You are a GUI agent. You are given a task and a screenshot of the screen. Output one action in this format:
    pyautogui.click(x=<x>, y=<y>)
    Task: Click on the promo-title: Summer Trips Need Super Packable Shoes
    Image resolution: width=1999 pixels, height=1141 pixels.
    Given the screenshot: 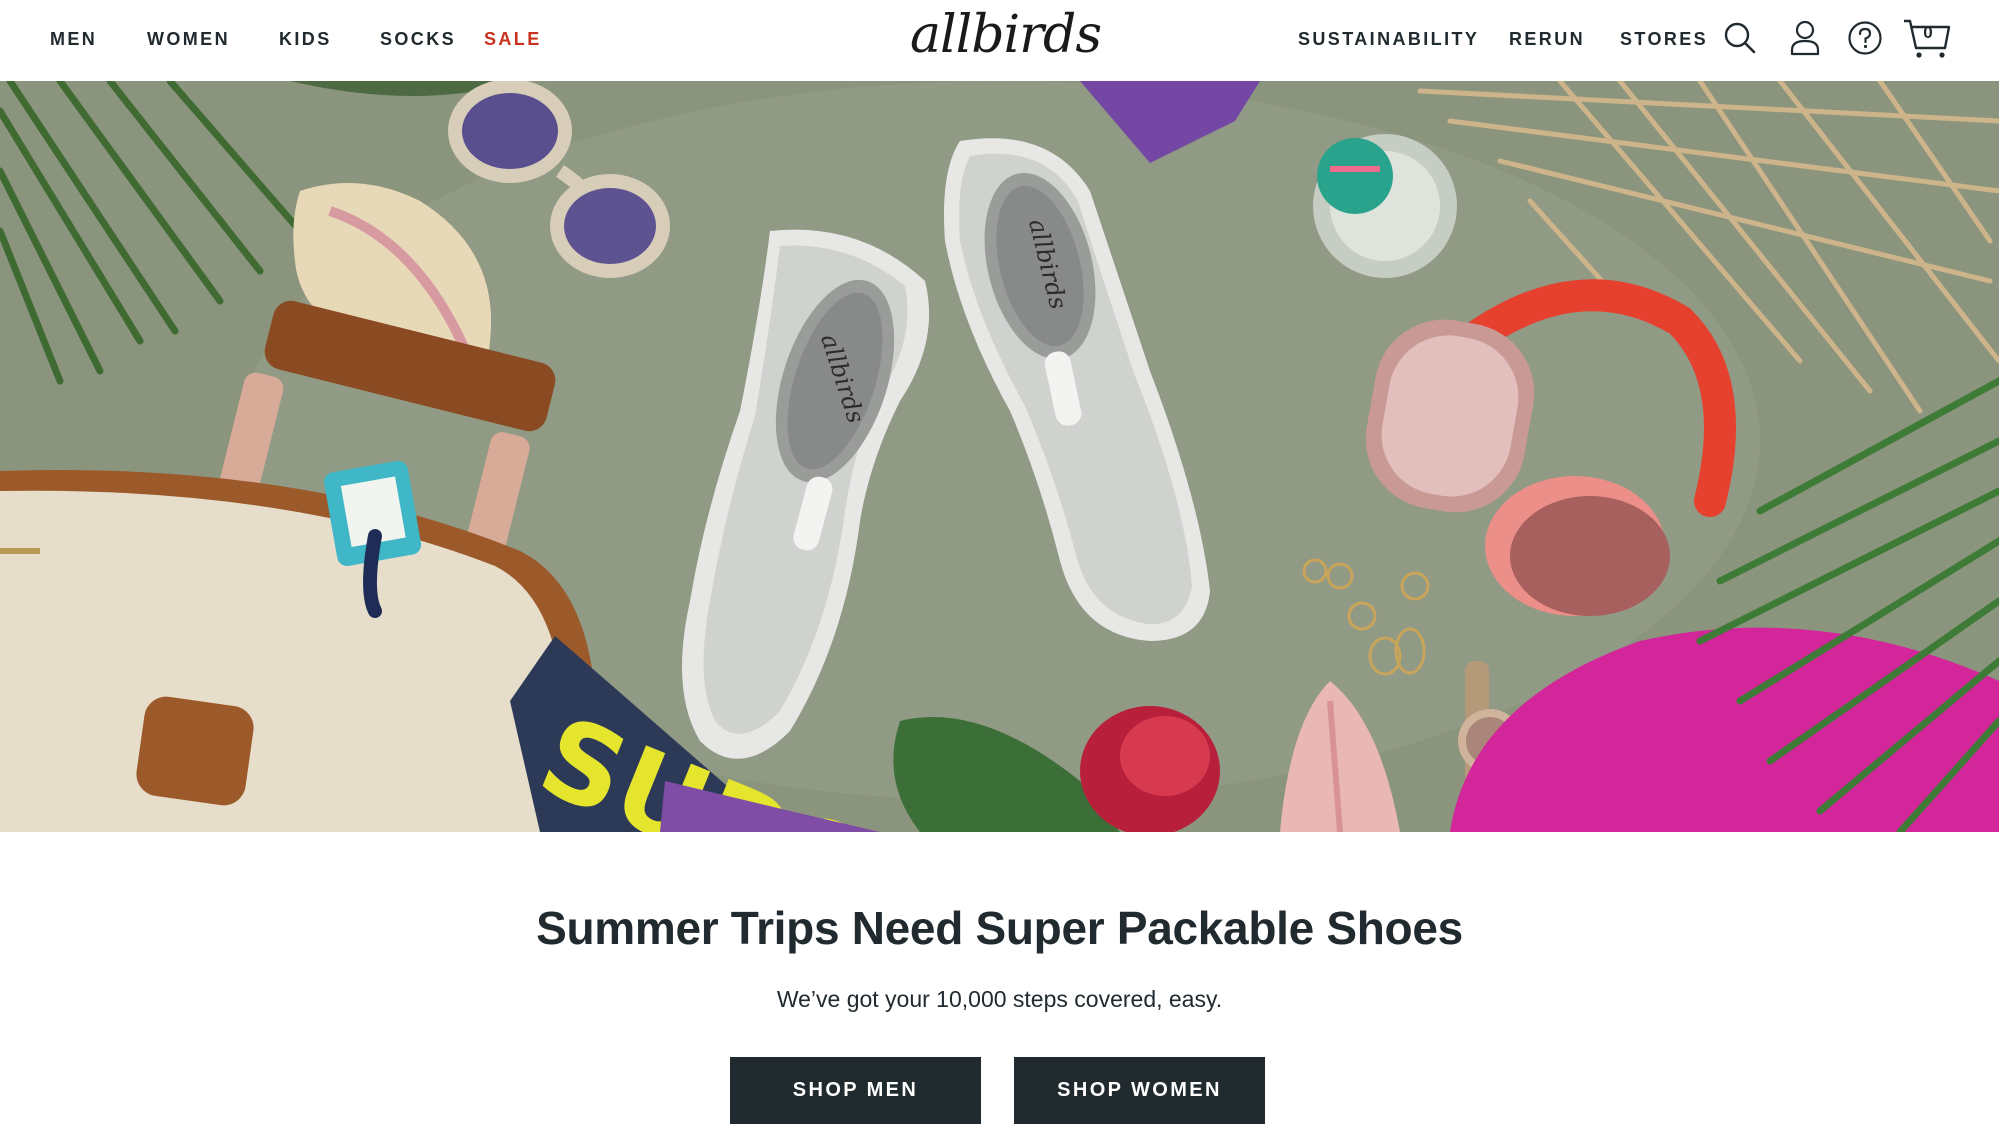 What is the action you would take?
    pyautogui.click(x=999, y=928)
    